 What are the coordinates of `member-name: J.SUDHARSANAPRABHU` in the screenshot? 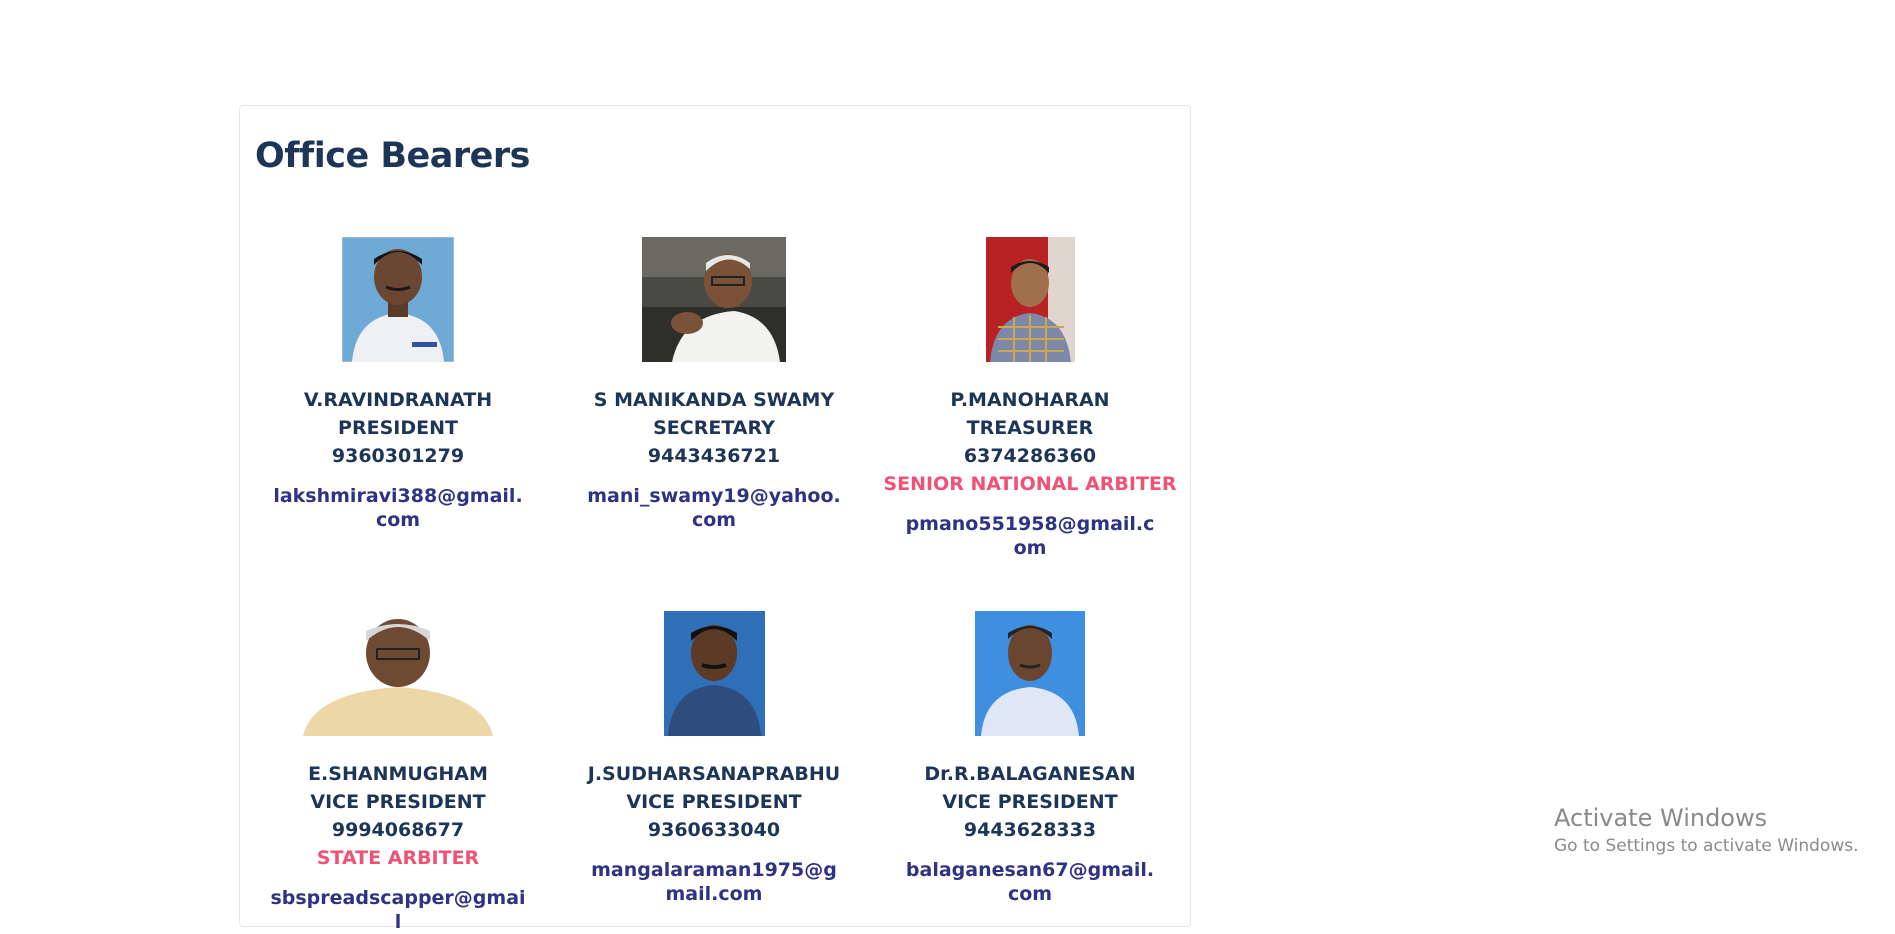 It's located at (714, 774).